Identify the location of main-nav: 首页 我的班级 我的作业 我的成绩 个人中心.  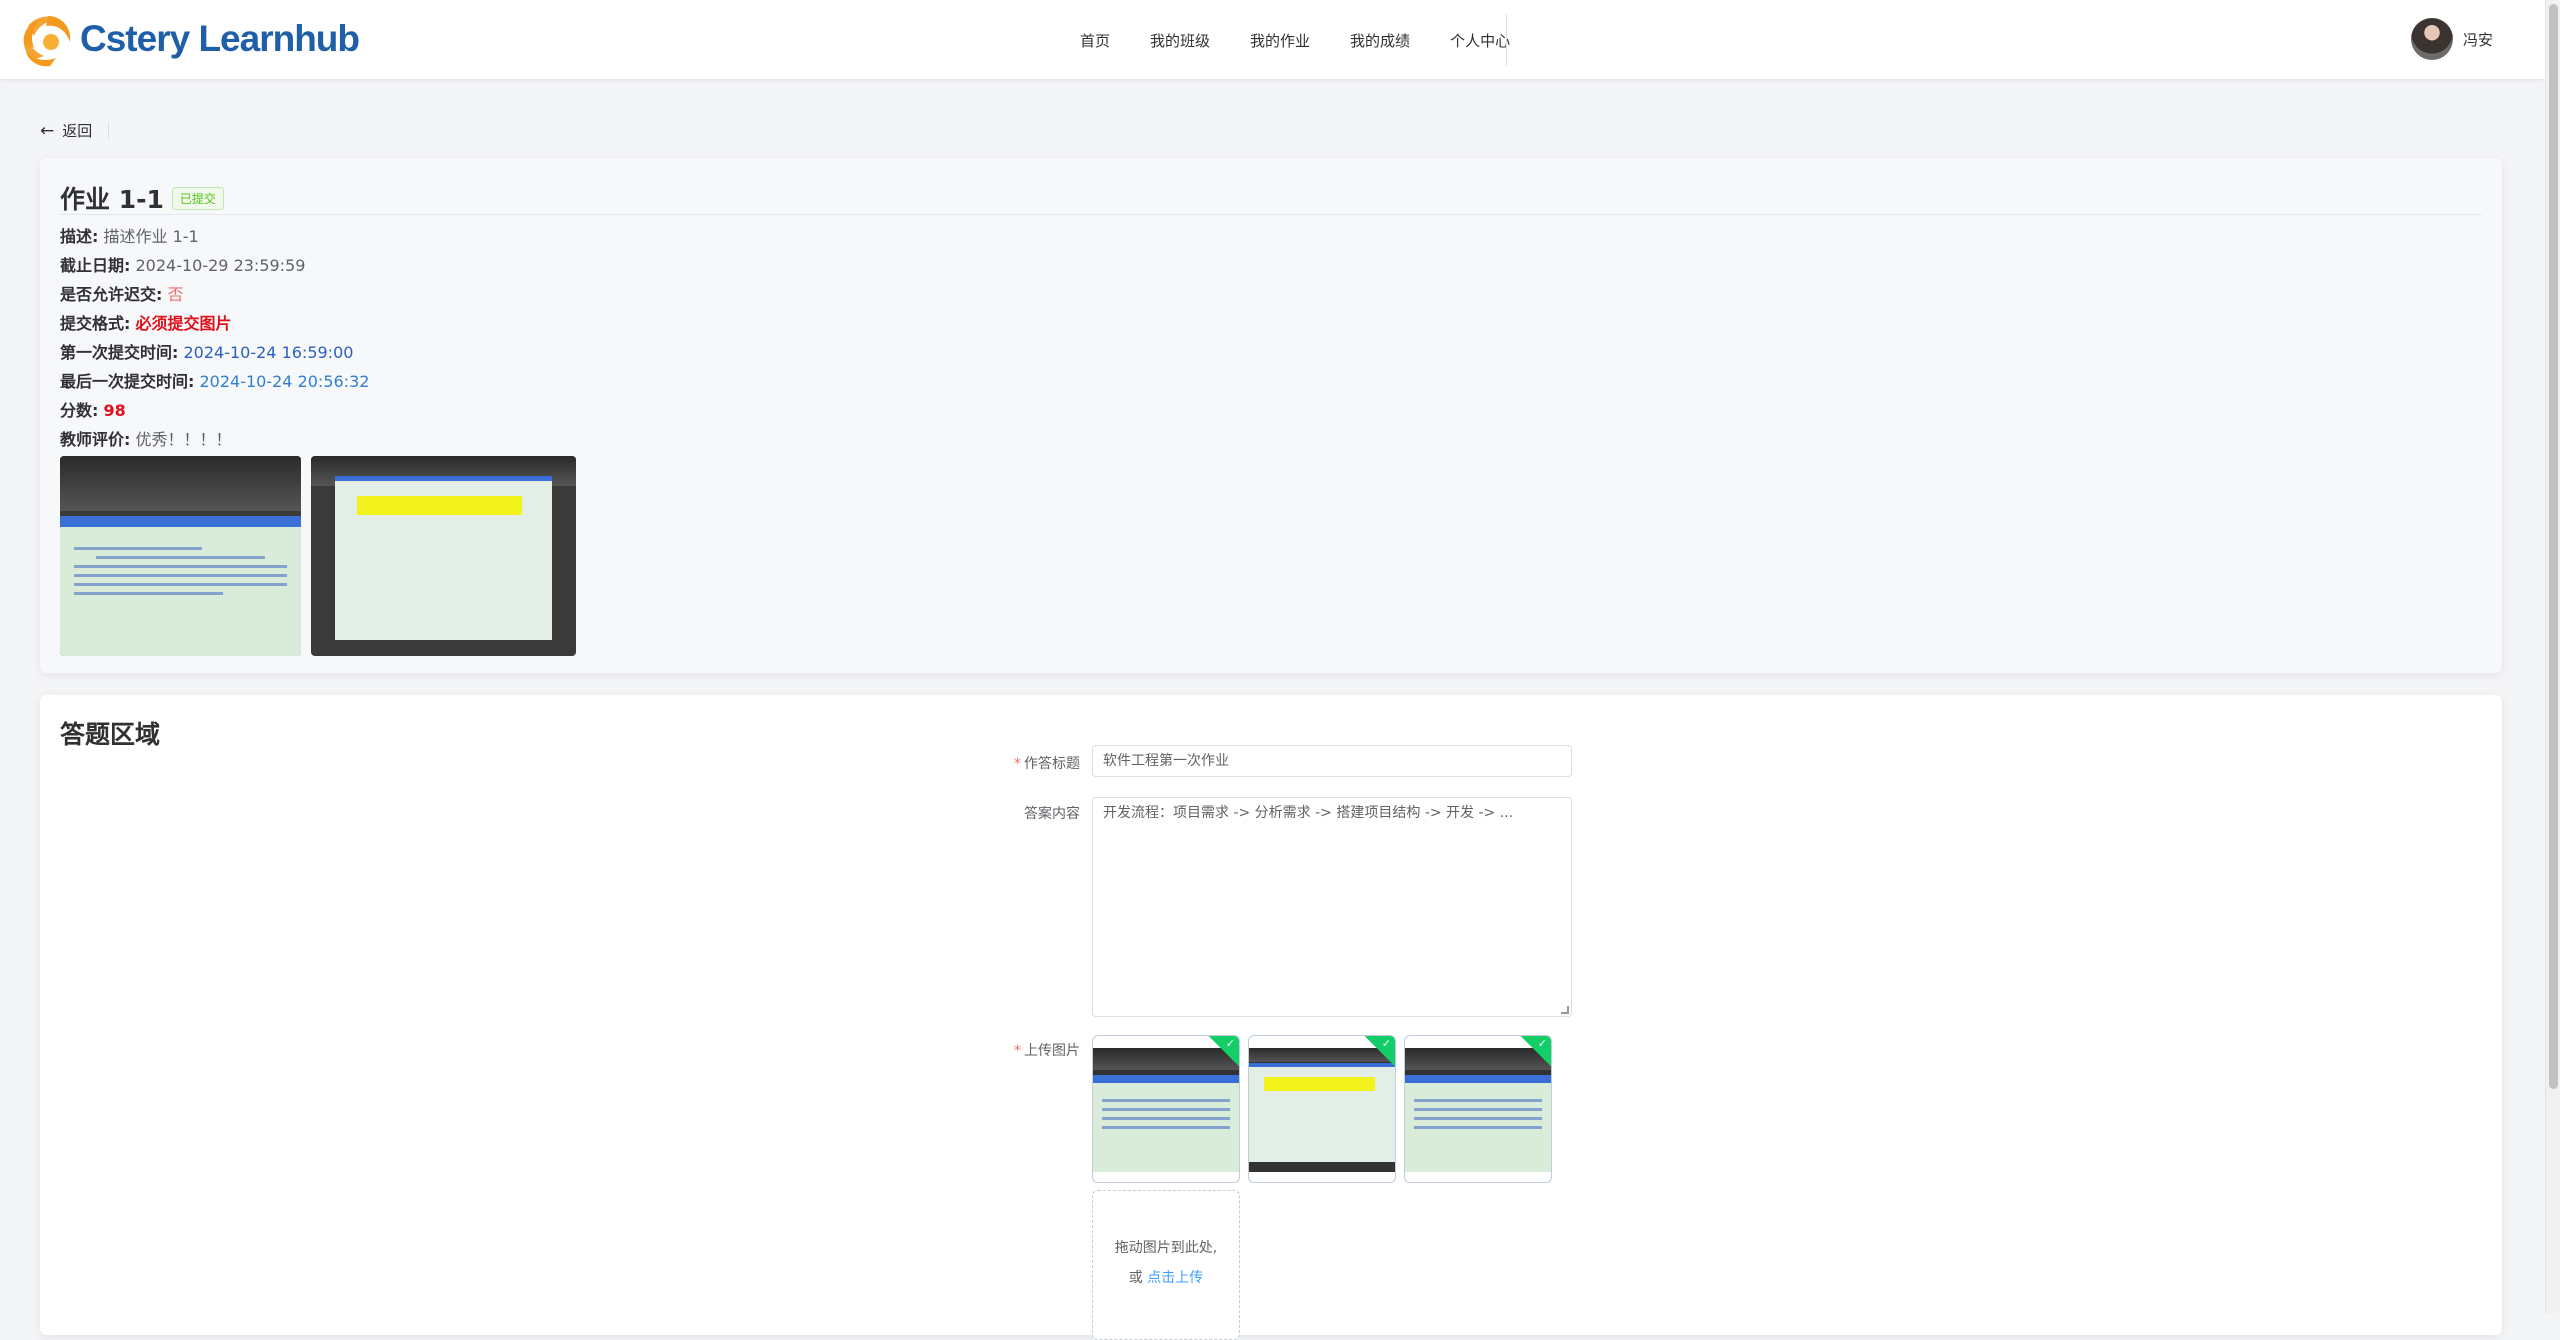
(1295, 40).